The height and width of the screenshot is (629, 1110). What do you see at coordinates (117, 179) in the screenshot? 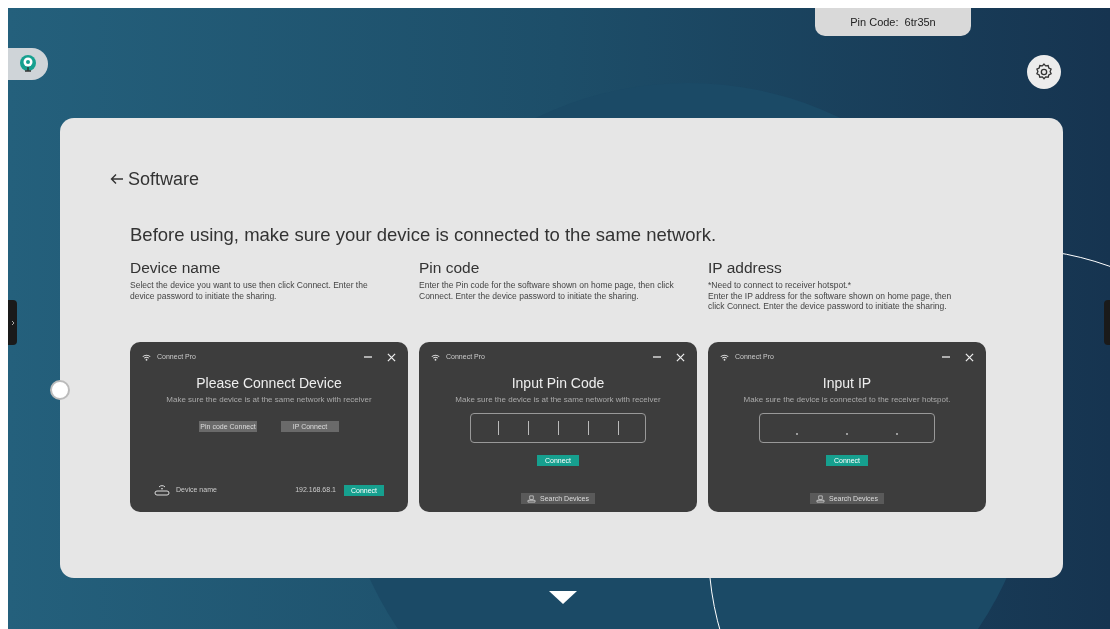
I see `back-arrow-icon` at bounding box center [117, 179].